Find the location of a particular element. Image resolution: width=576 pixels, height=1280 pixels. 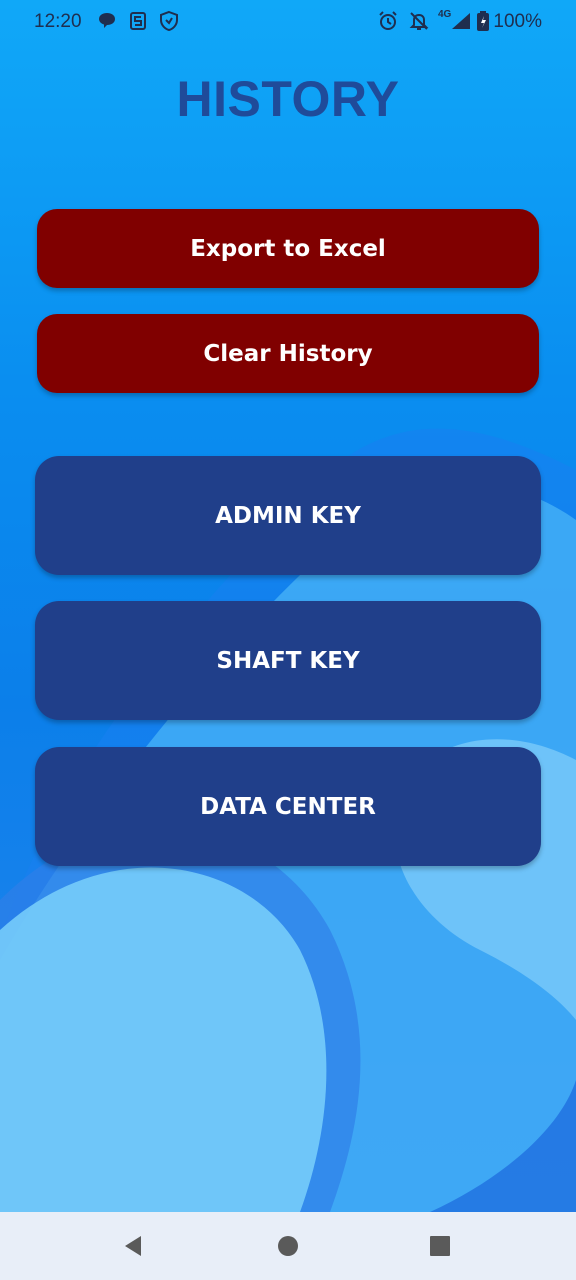

battery-percent: 100% is located at coordinates (517, 21).